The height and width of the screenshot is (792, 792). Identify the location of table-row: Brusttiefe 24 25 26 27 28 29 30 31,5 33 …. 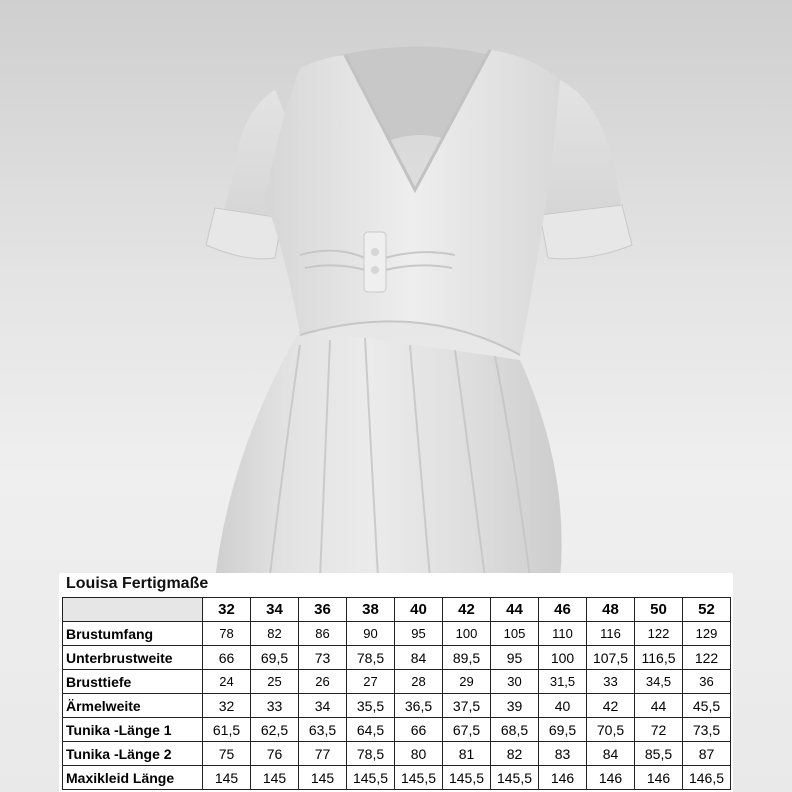
(396, 681).